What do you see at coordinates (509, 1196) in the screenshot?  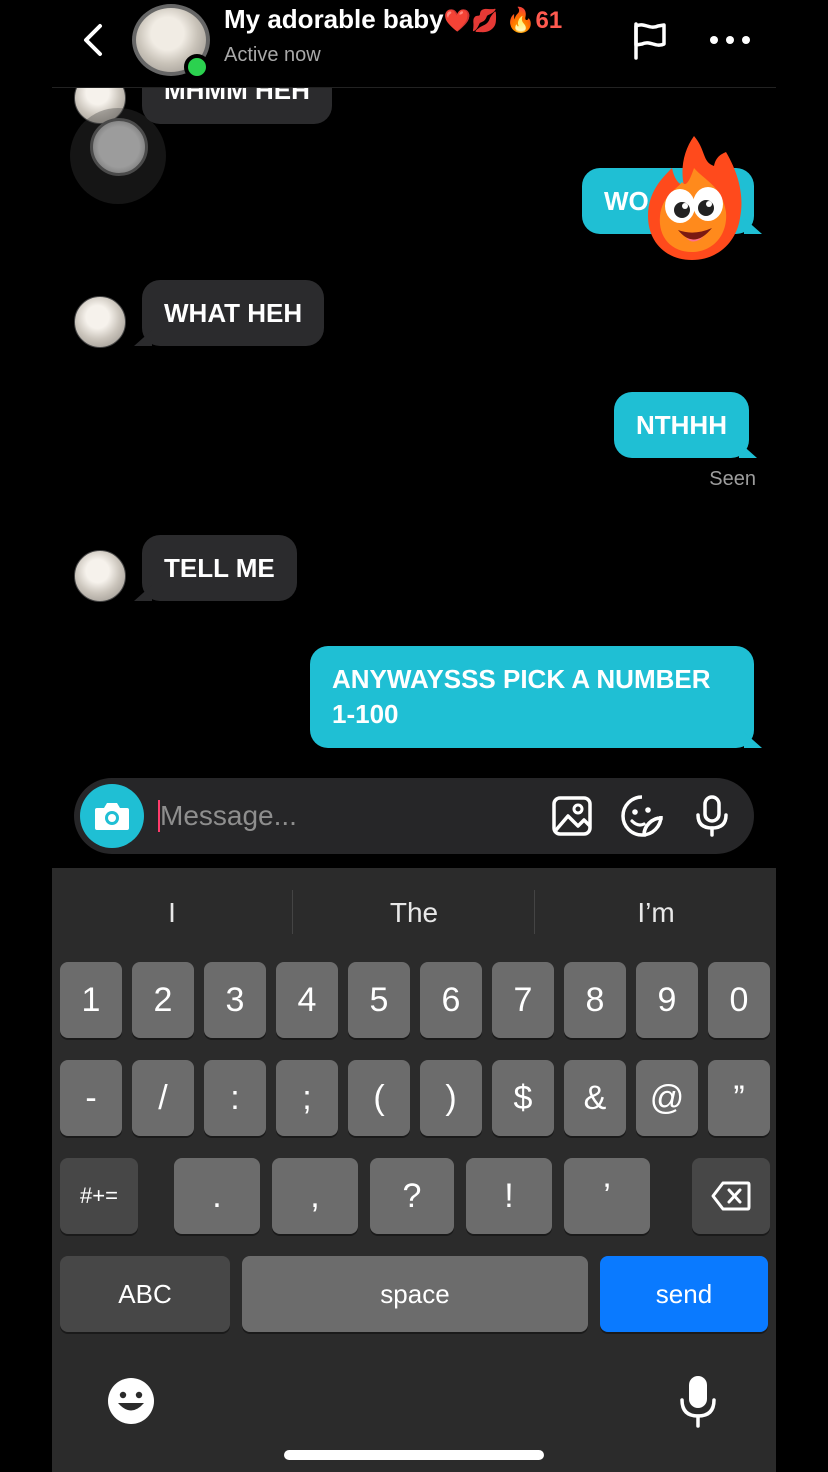 I see `key-exclamation: !` at bounding box center [509, 1196].